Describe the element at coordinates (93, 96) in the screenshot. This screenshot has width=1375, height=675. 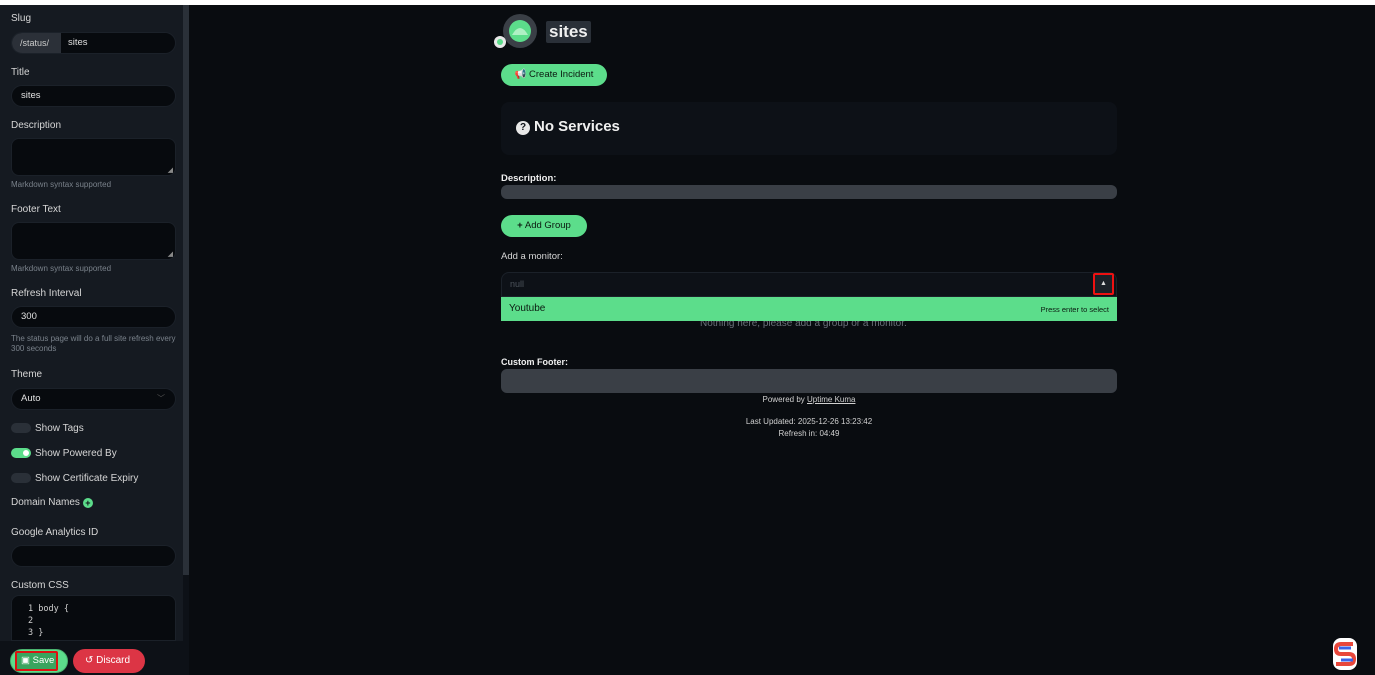
I see `title-input: sites` at that location.